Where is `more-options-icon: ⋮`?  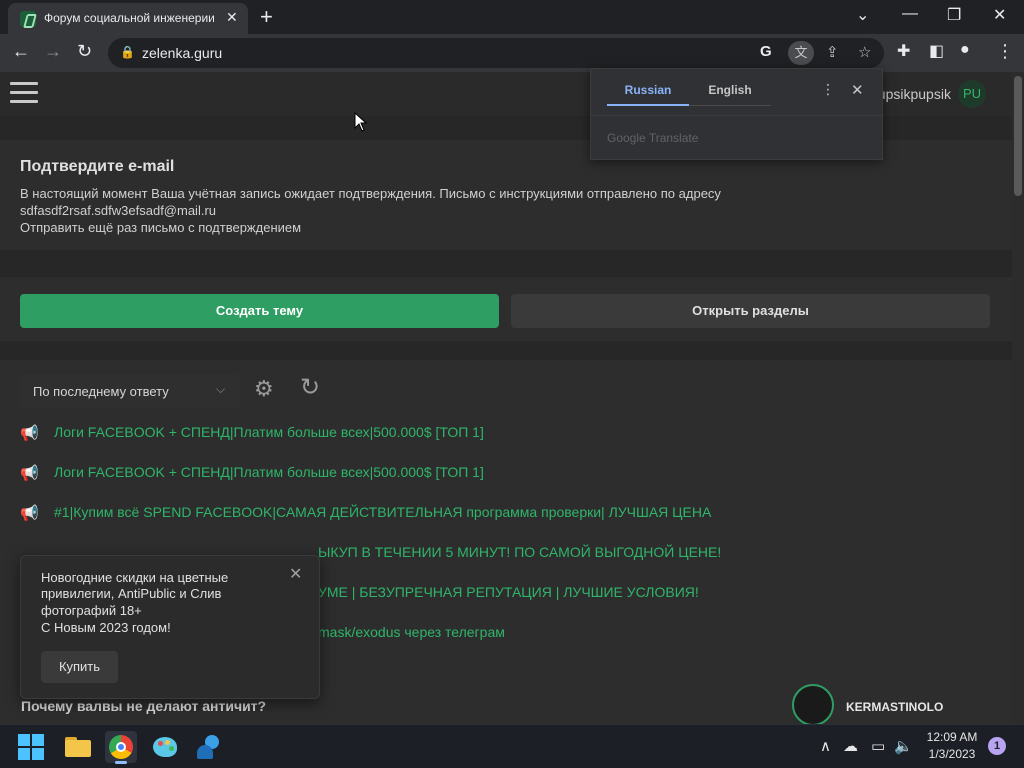 more-options-icon: ⋮ is located at coordinates (828, 89).